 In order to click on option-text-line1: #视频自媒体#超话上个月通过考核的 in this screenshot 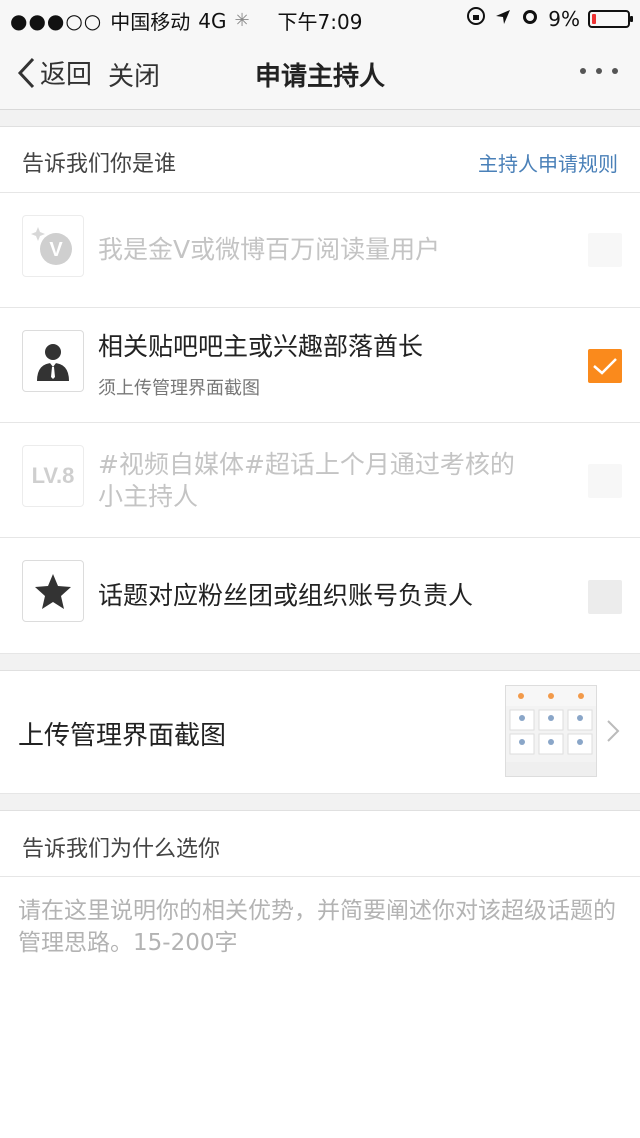, I will do `click(306, 464)`.